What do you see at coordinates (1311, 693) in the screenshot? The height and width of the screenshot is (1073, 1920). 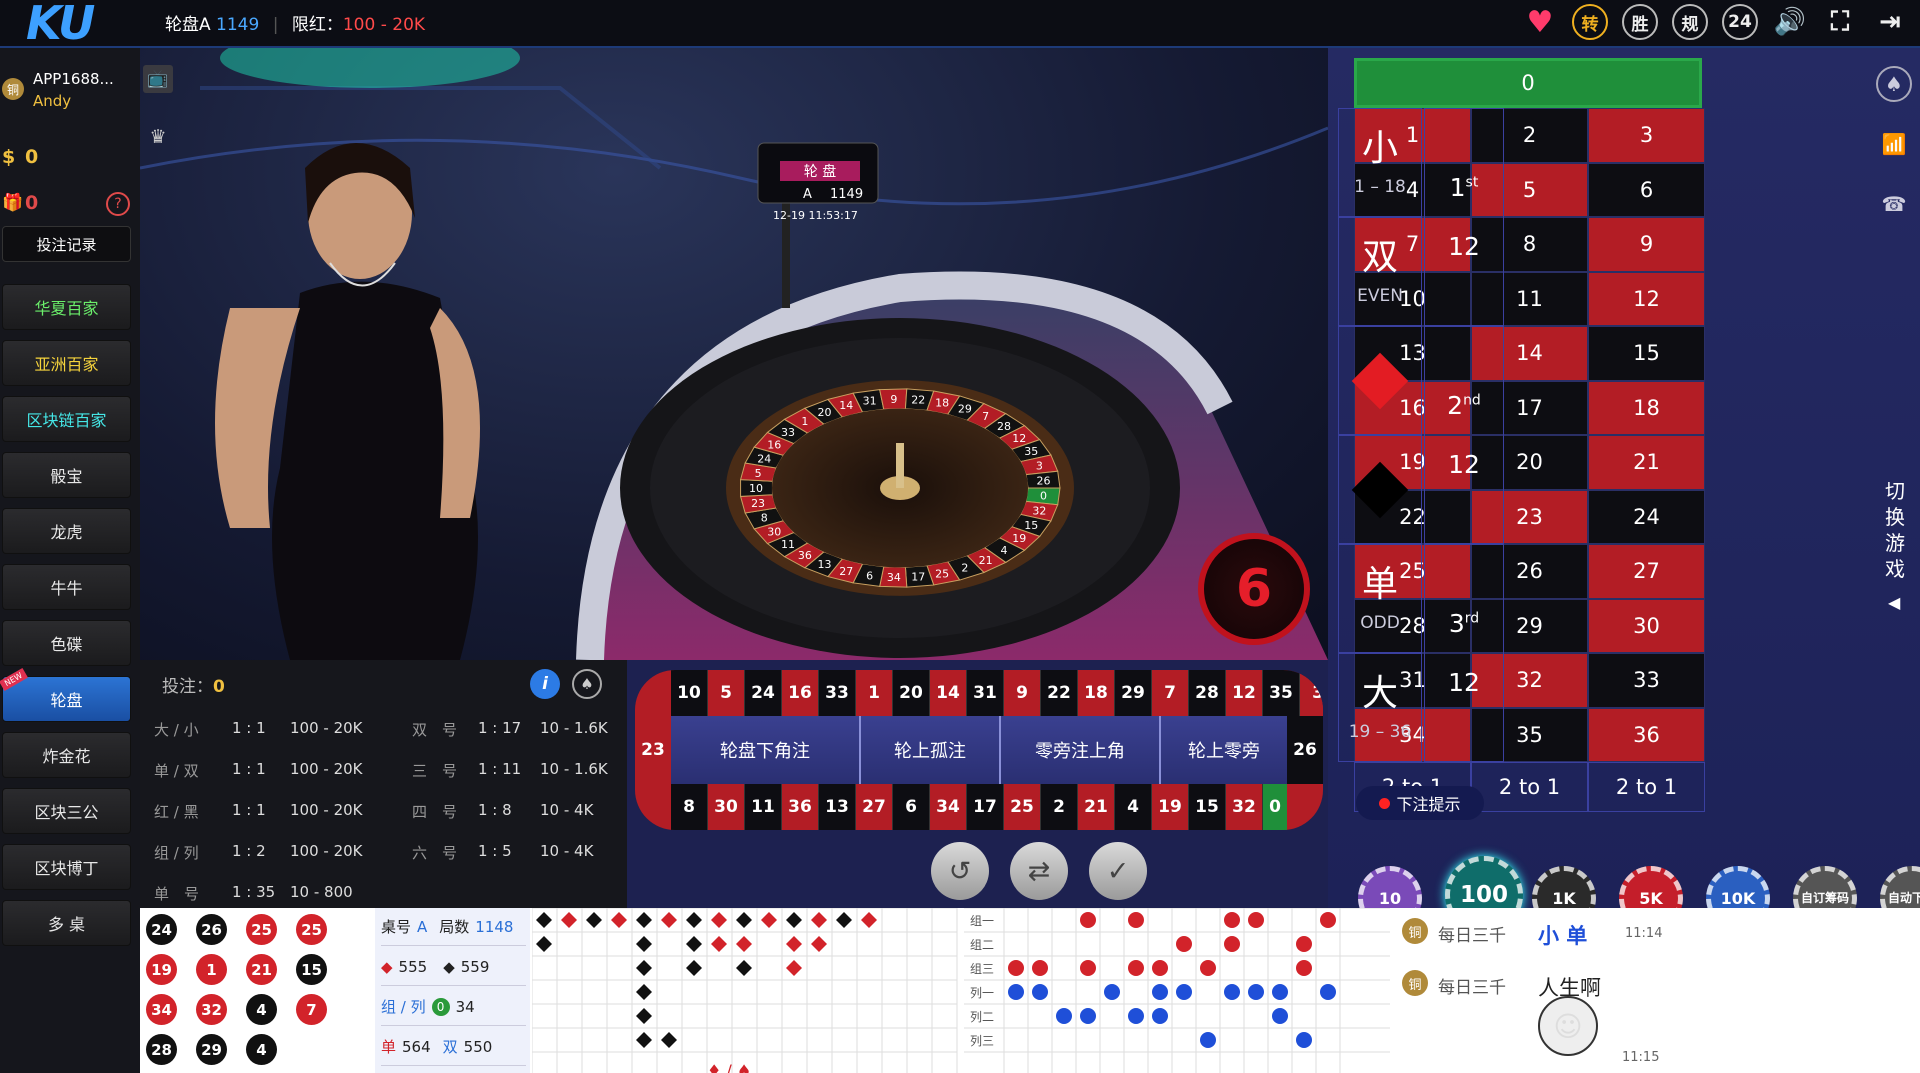 I see `track-number: 3` at bounding box center [1311, 693].